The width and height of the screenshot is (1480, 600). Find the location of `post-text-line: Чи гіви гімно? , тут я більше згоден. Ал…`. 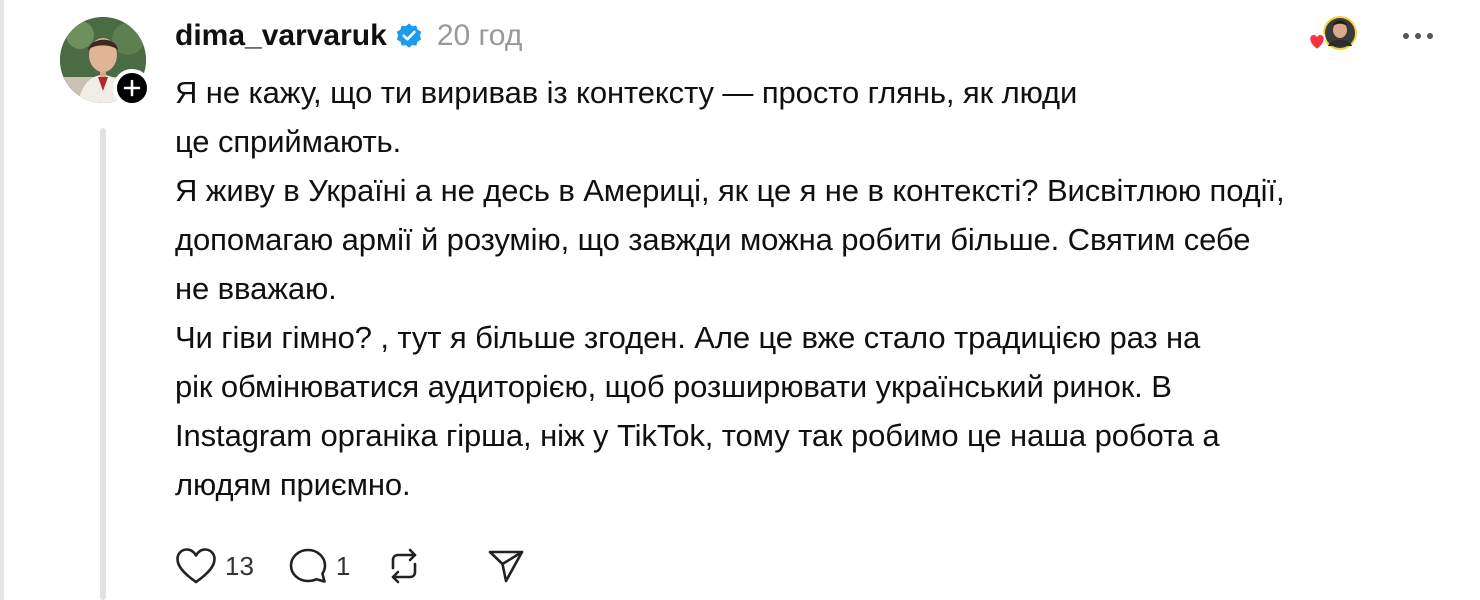

post-text-line: Чи гіви гімно? , тут я більше згоден. Ал… is located at coordinates (688, 337).